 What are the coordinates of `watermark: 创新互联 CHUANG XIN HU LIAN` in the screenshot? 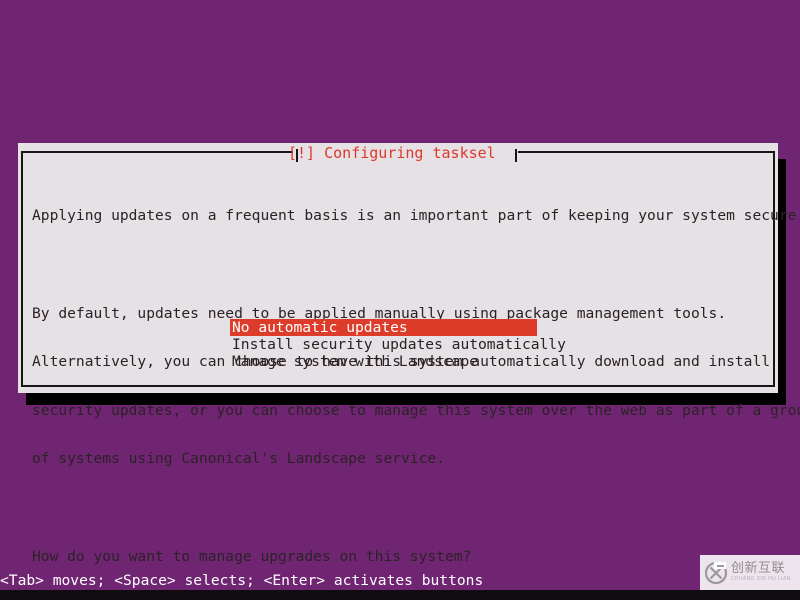 It's located at (750, 572).